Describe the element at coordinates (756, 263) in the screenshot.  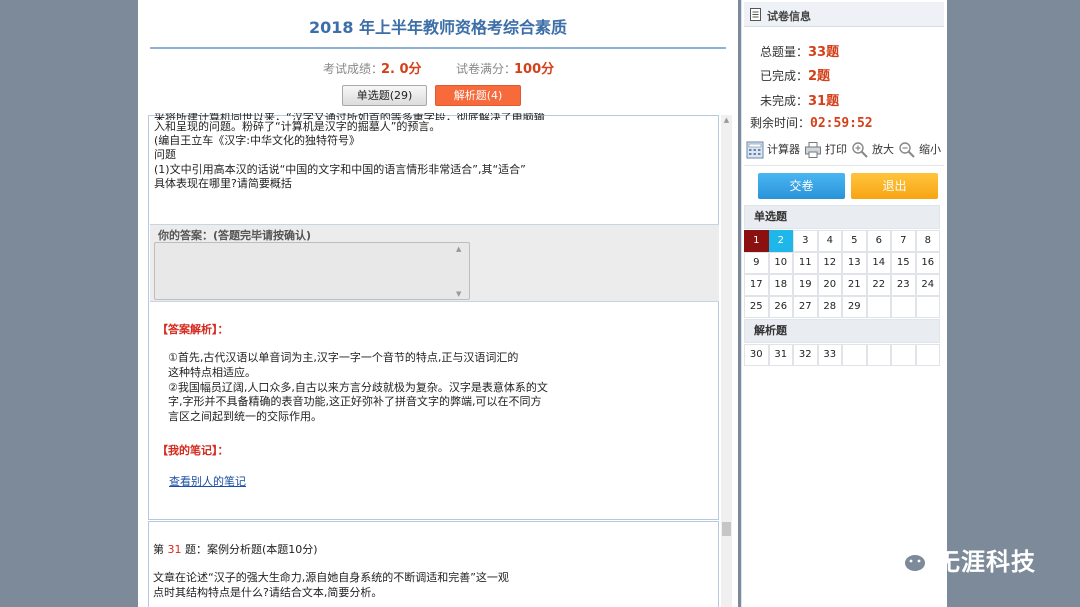
I see `question-number-cell: 9` at that location.